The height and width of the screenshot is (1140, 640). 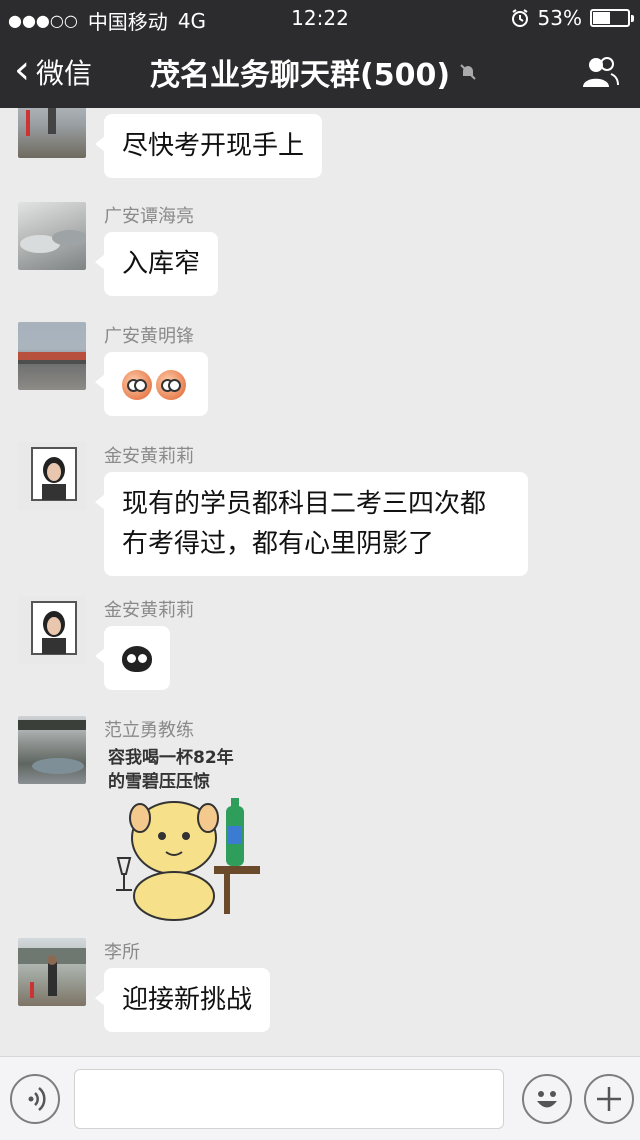 I want to click on battery-fill, so click(x=602, y=18).